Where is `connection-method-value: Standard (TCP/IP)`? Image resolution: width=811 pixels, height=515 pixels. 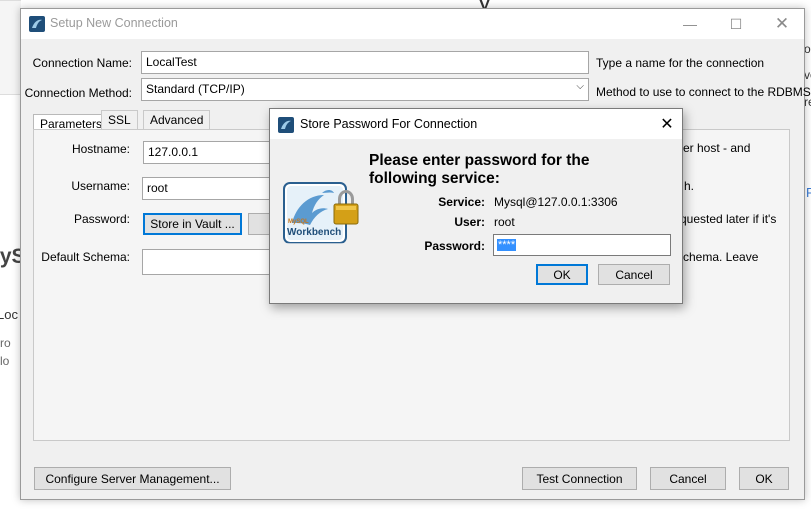
connection-method-value: Standard (TCP/IP) is located at coordinates (195, 89).